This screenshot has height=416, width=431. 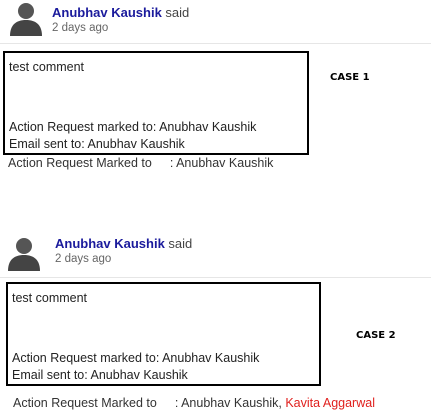 I want to click on summary-value: : Anubhav Kaushik, so click(x=221, y=163).